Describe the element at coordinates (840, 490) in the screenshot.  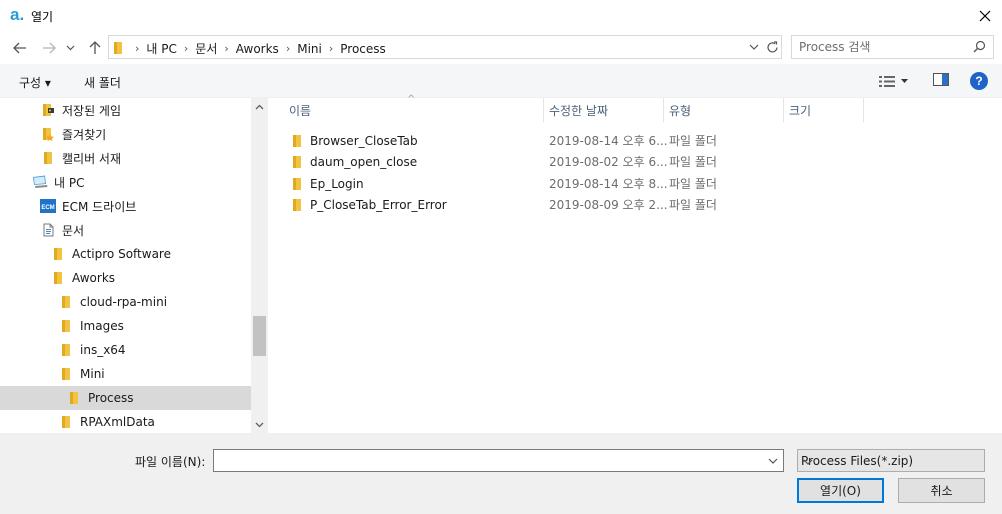
I see `open-button: 열기(O)` at that location.